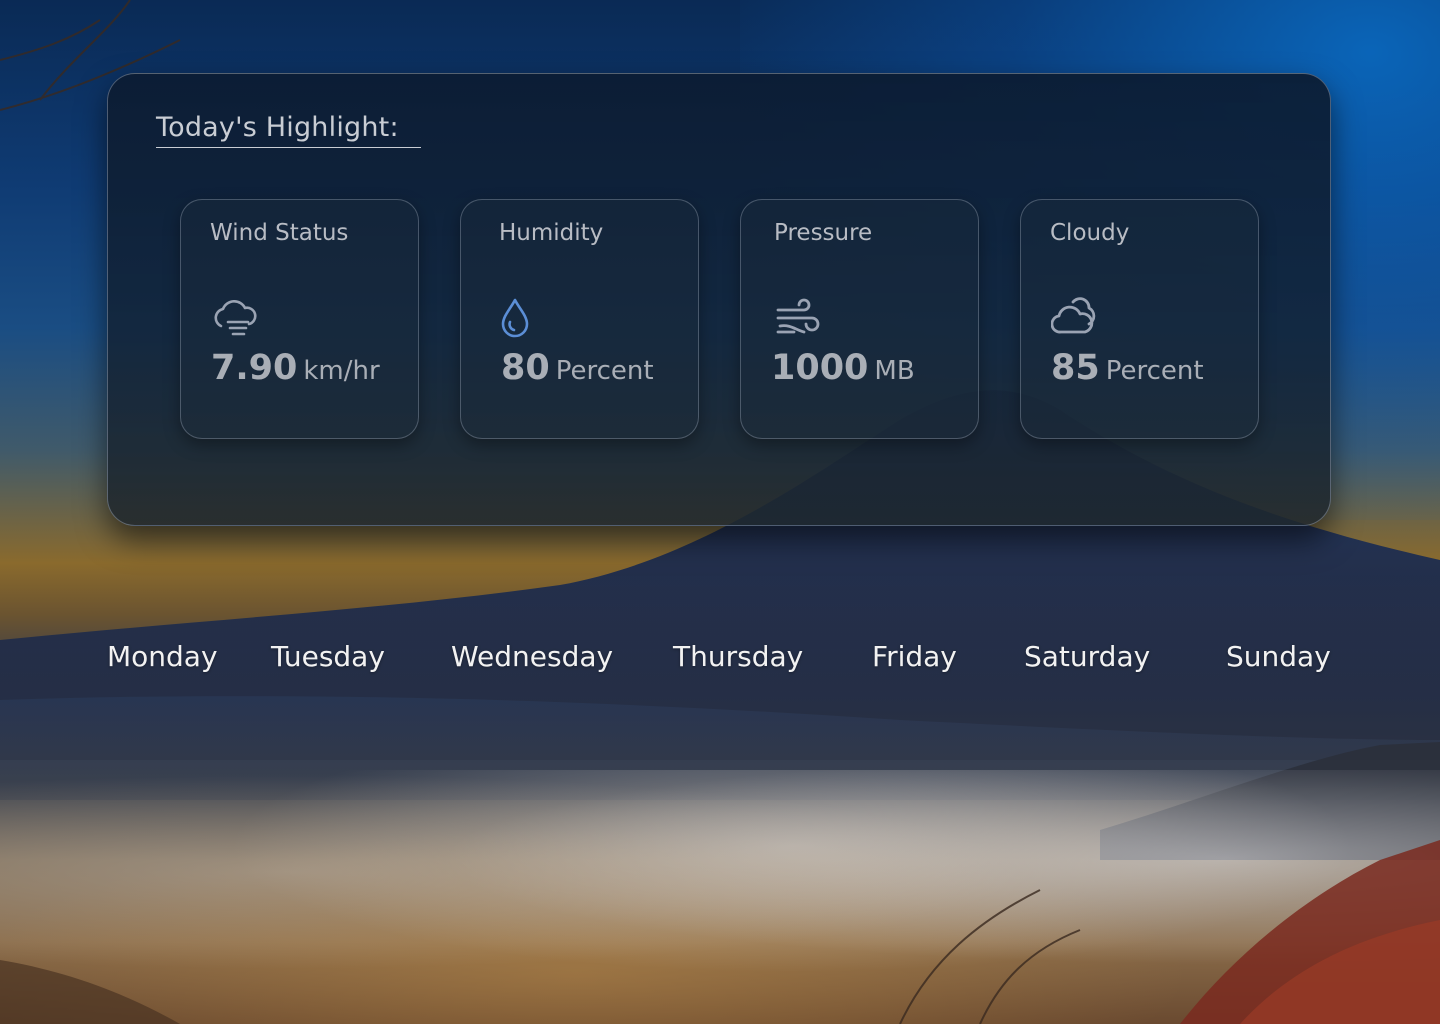 The height and width of the screenshot is (1024, 1440). What do you see at coordinates (1278, 656) in the screenshot?
I see `day-sunday: Sunday` at bounding box center [1278, 656].